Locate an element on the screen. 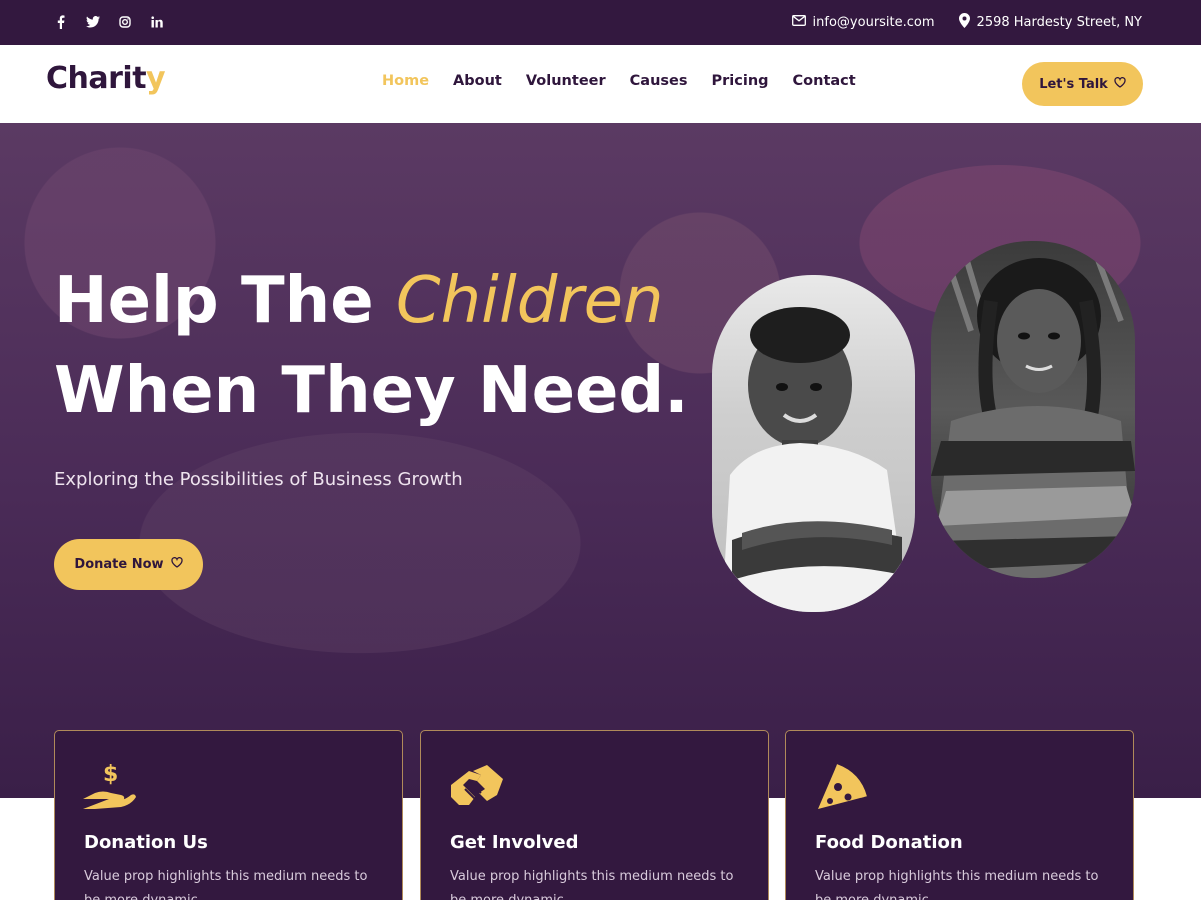 Image resolution: width=1201 pixels, height=900 pixels. card-title: Food Donation is located at coordinates (889, 842).